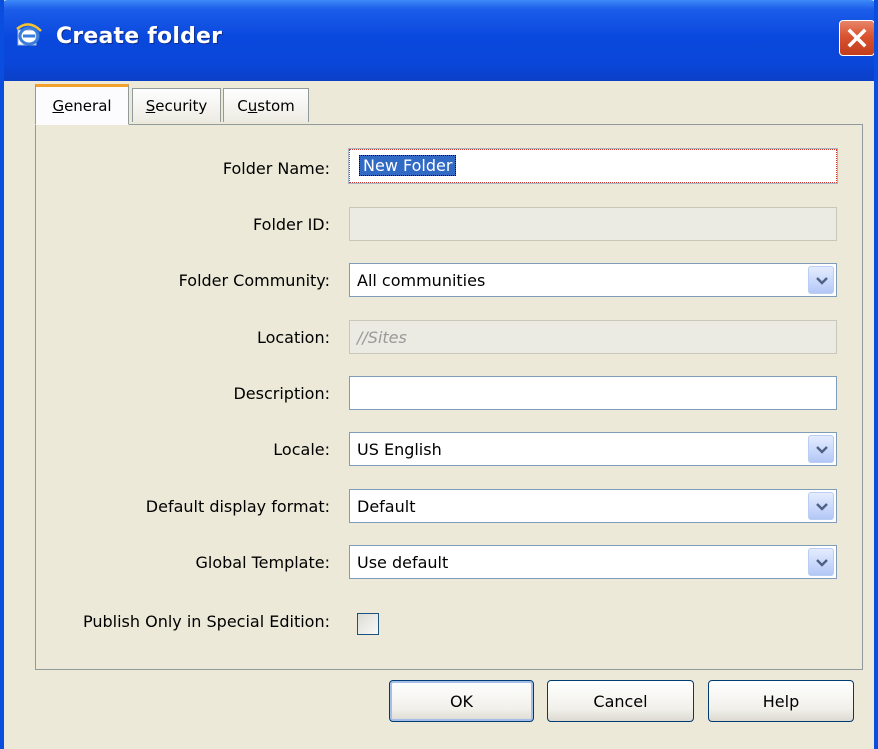 This screenshot has height=749, width=878. Describe the element at coordinates (461, 701) in the screenshot. I see `ok-button: OK` at that location.